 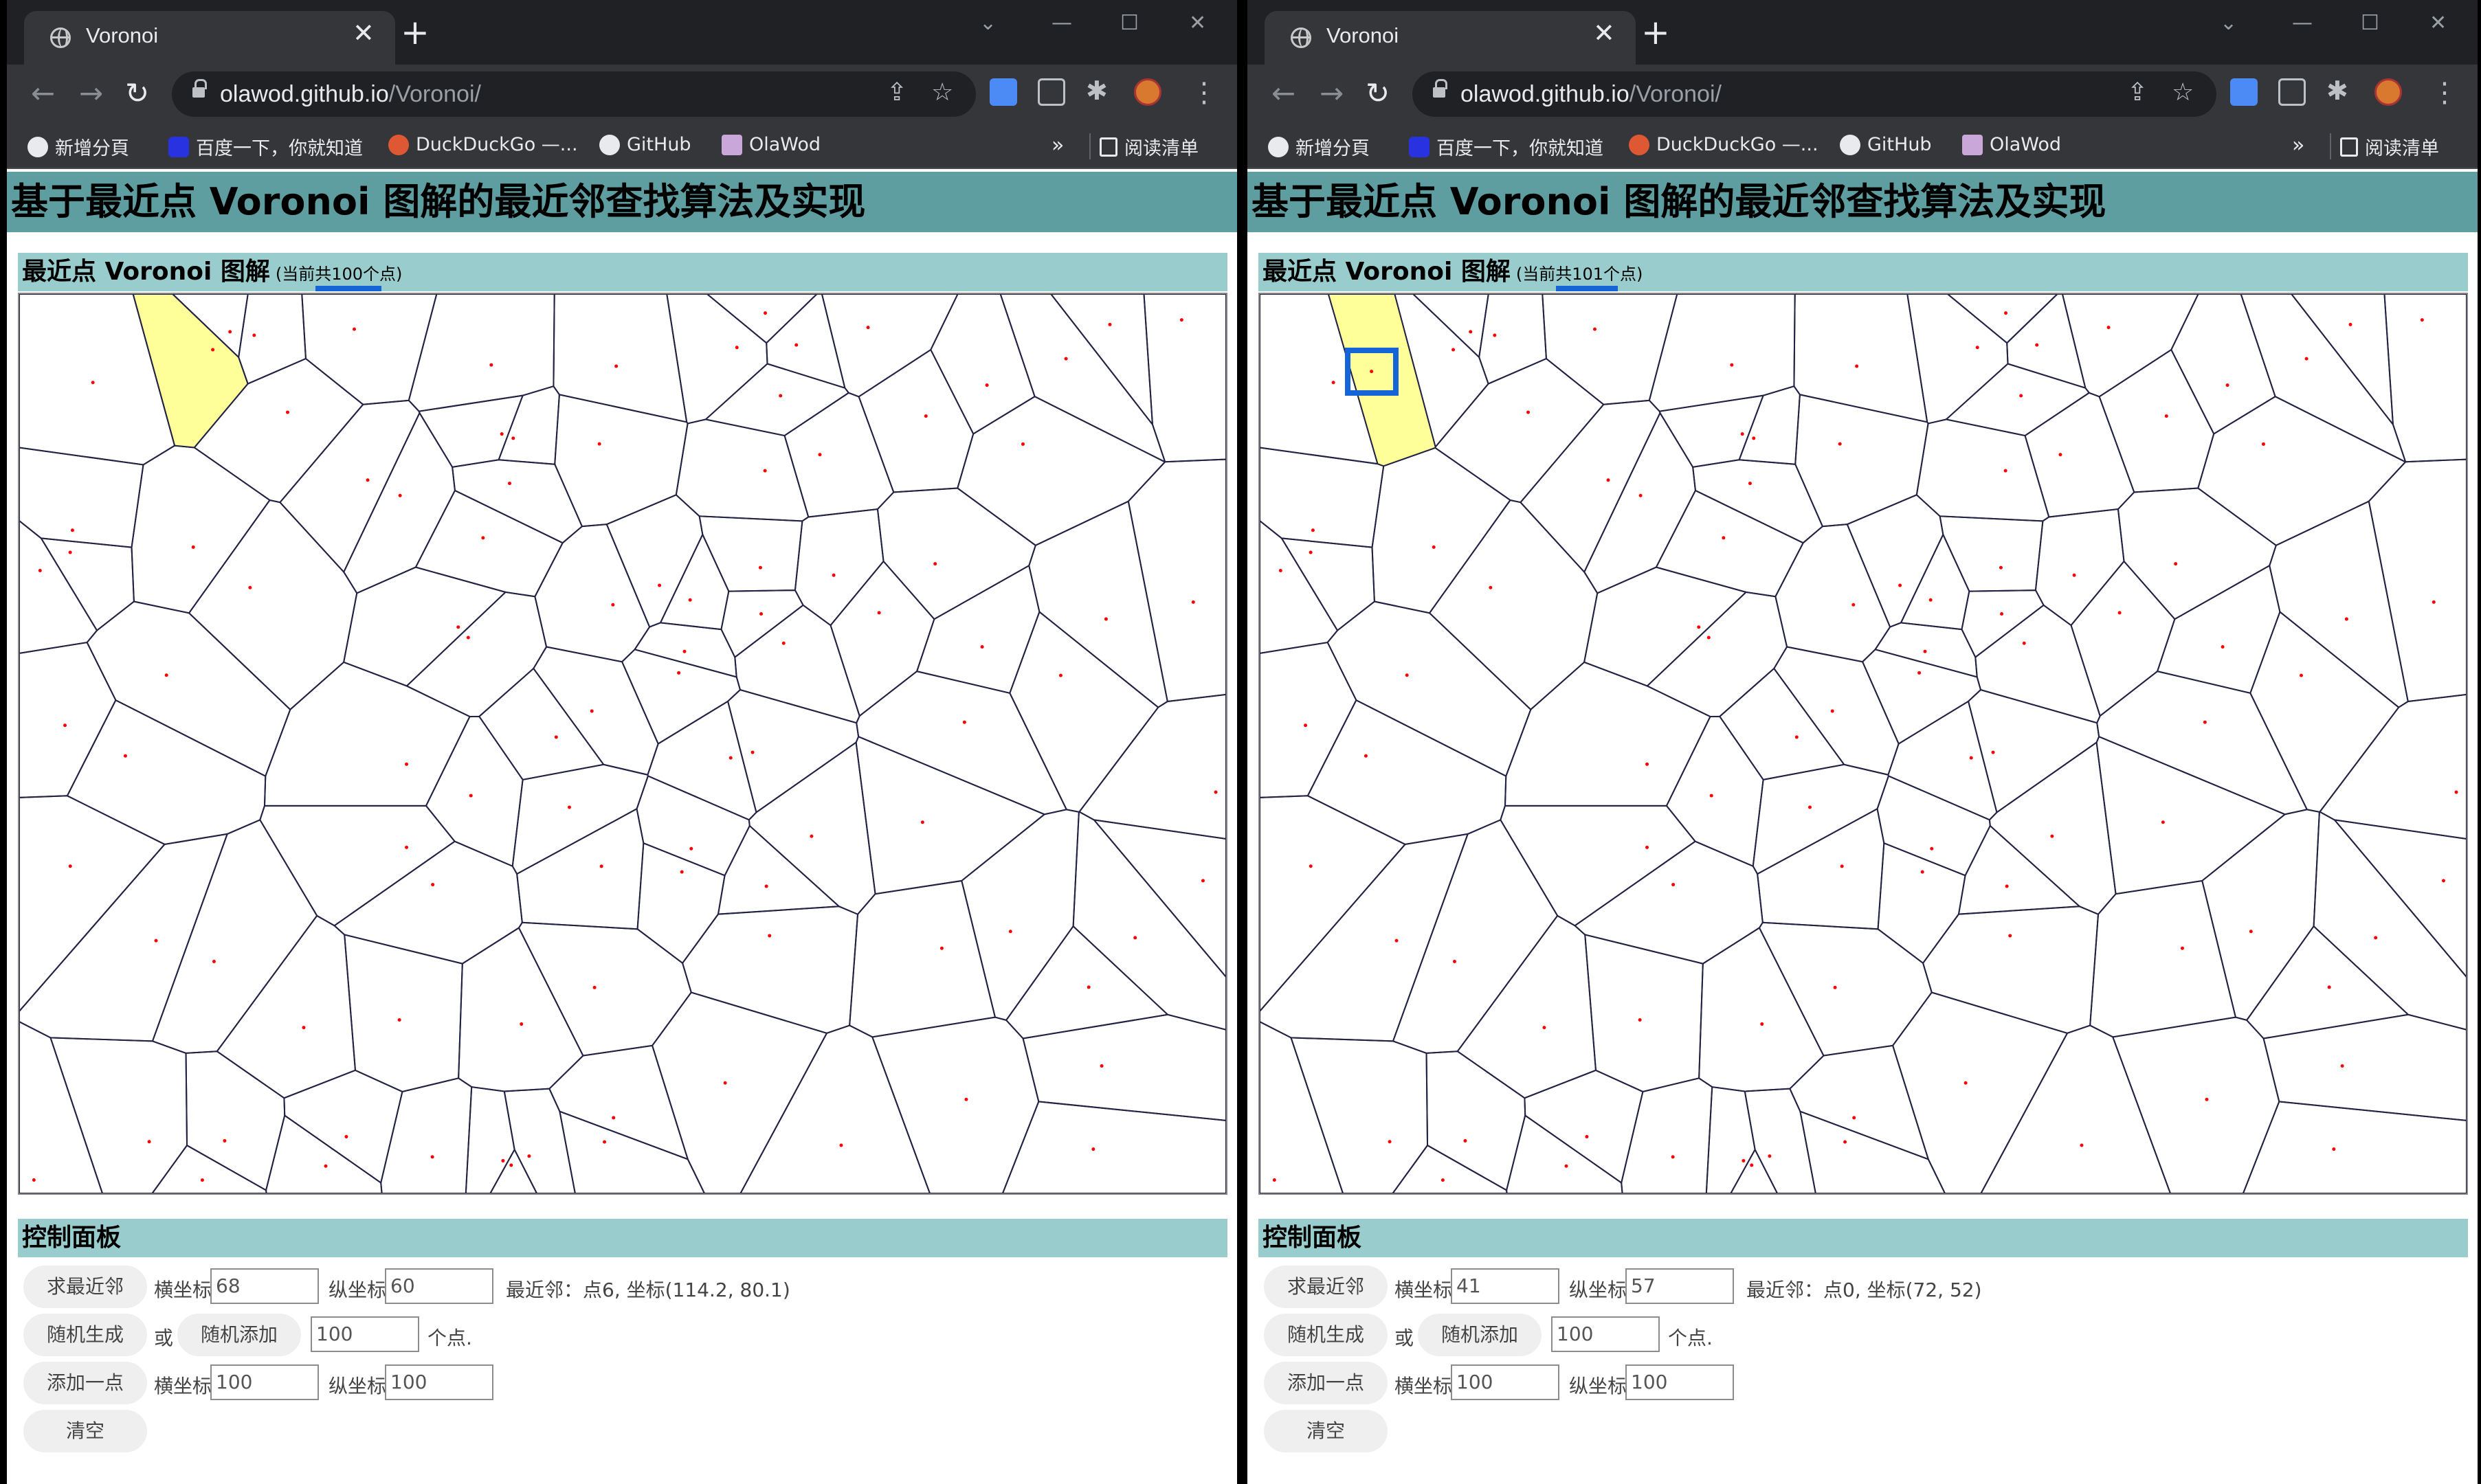 I want to click on query-y-input: 60, so click(x=439, y=1286).